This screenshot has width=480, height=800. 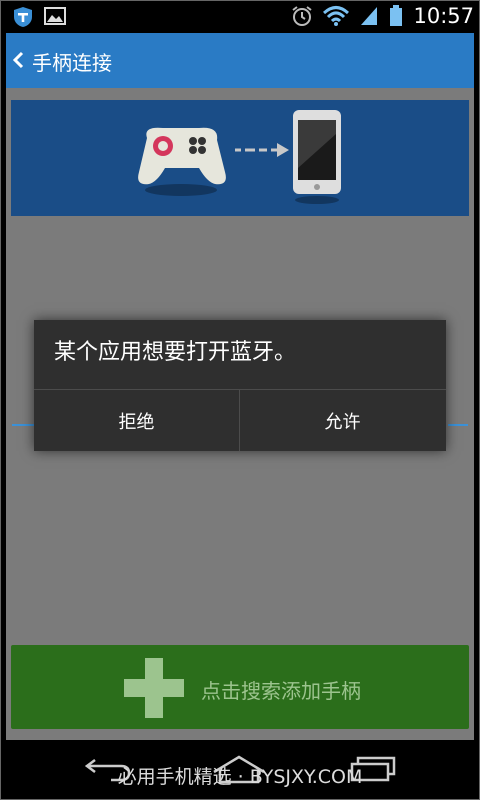 I want to click on phone-icon, so click(x=317, y=157).